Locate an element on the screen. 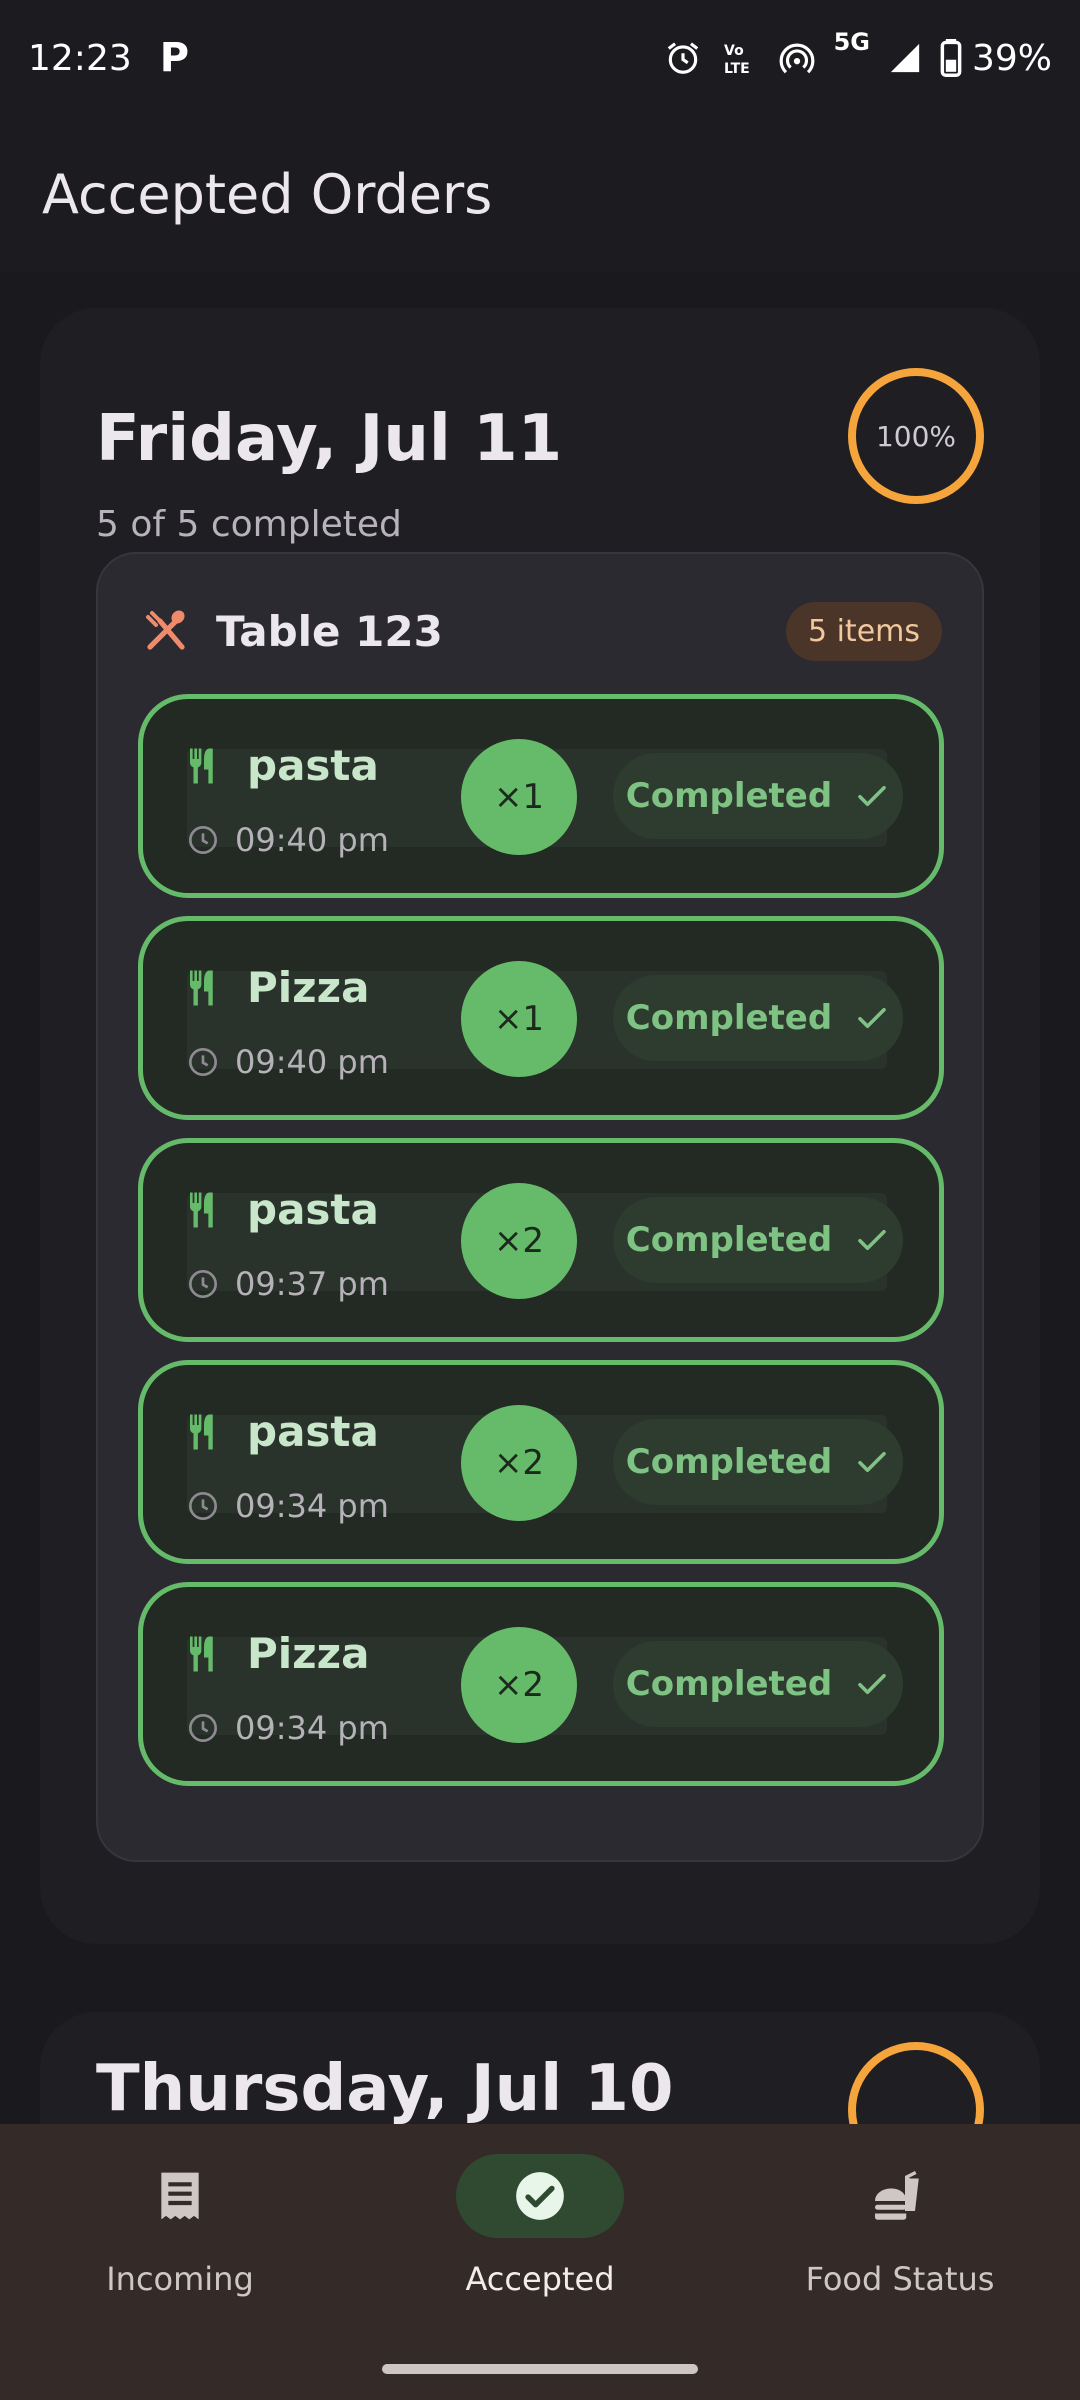 This screenshot has width=1080, height=2400. receipt-icon is located at coordinates (180, 2196).